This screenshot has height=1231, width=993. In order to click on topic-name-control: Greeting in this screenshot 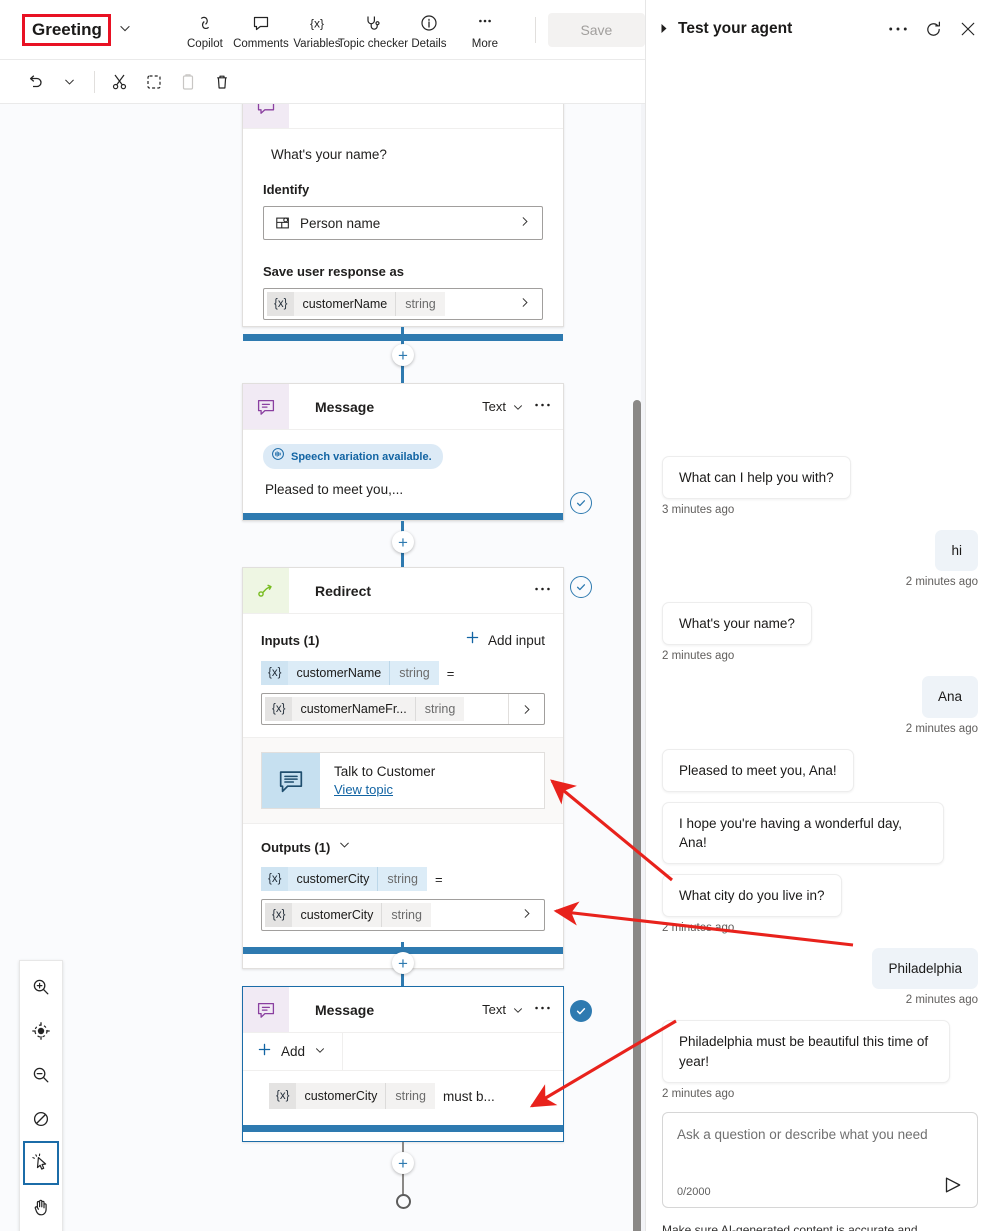, I will do `click(77, 29)`.